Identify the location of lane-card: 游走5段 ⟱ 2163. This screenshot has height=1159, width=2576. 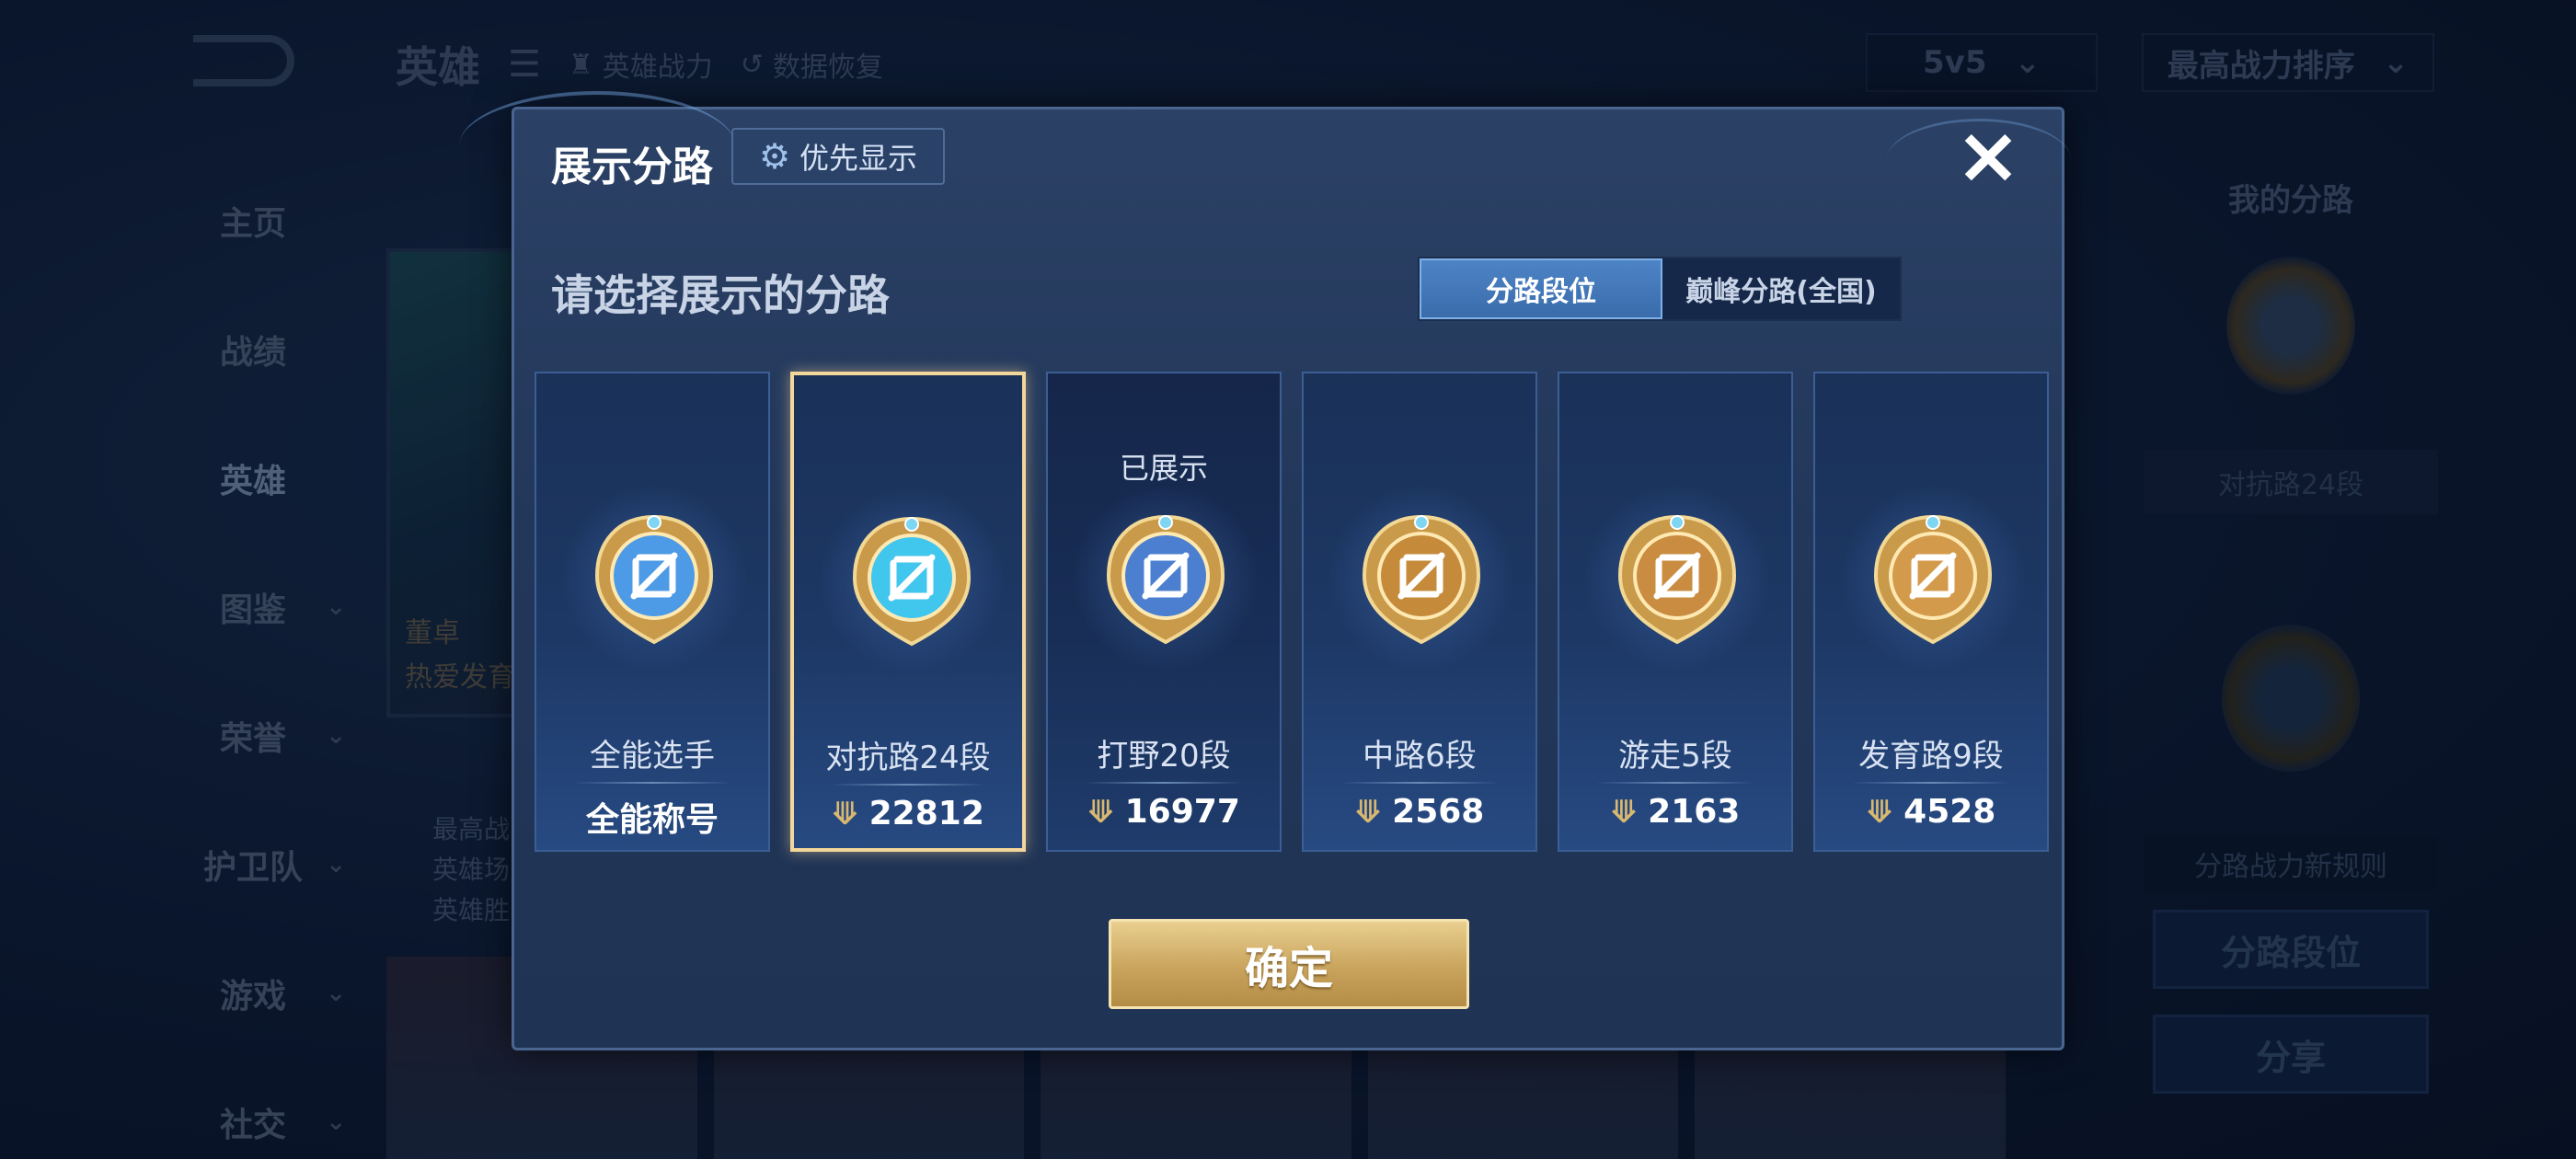
(1675, 612).